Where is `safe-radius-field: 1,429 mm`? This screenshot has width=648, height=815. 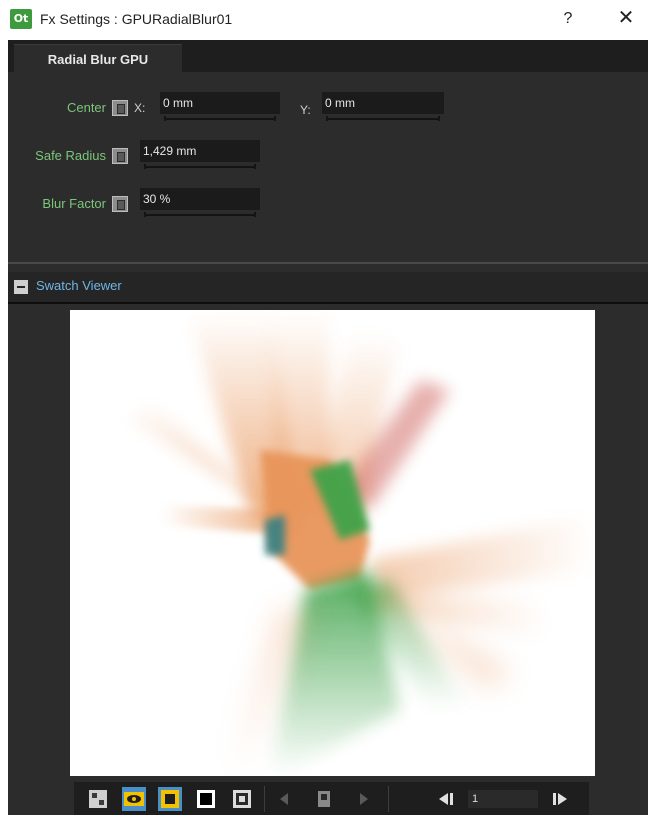
safe-radius-field: 1,429 mm is located at coordinates (200, 151).